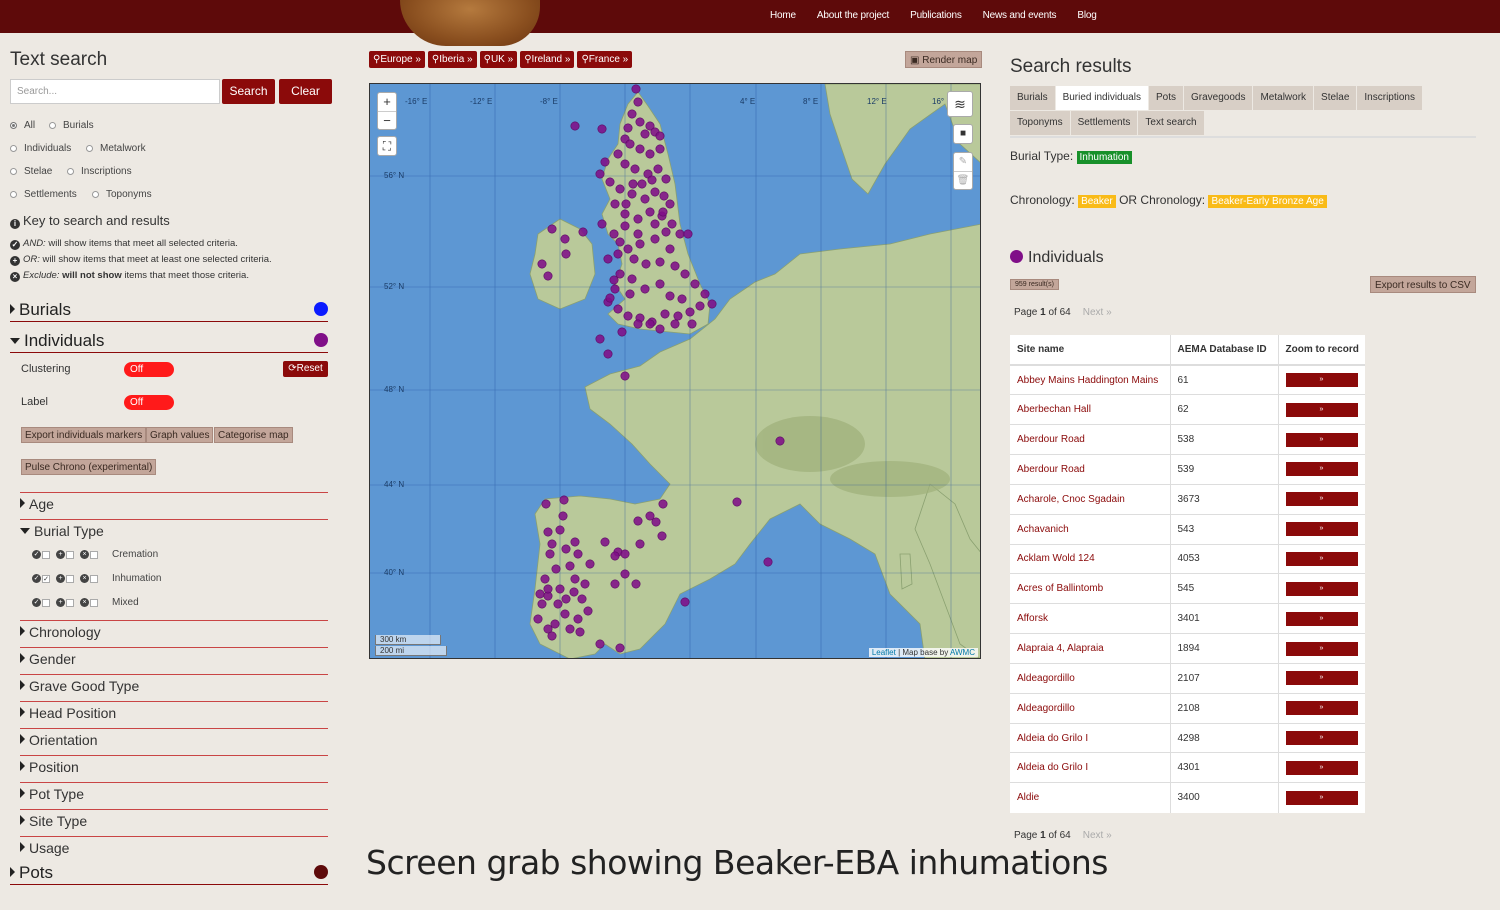 The width and height of the screenshot is (1500, 910). I want to click on region-france-button: ⚲France », so click(605, 59).